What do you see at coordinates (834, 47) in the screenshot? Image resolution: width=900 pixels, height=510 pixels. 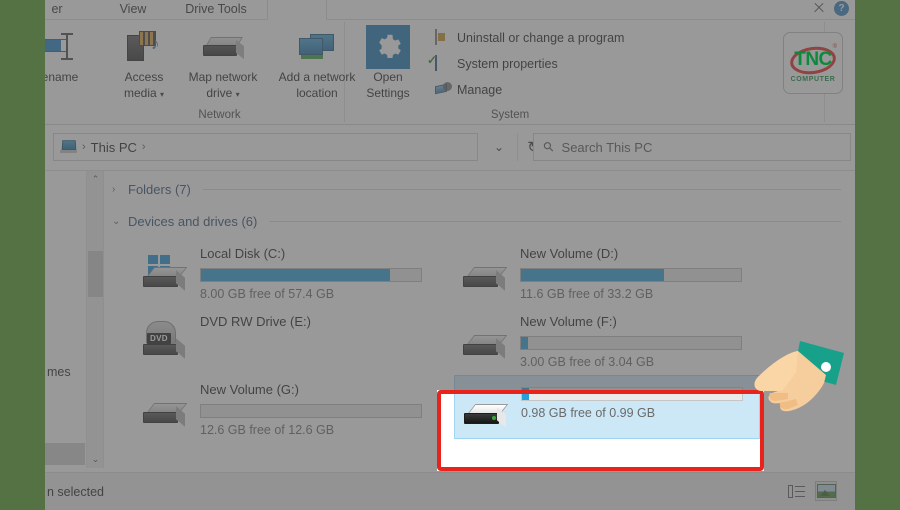 I see `registered-icon: ®` at bounding box center [834, 47].